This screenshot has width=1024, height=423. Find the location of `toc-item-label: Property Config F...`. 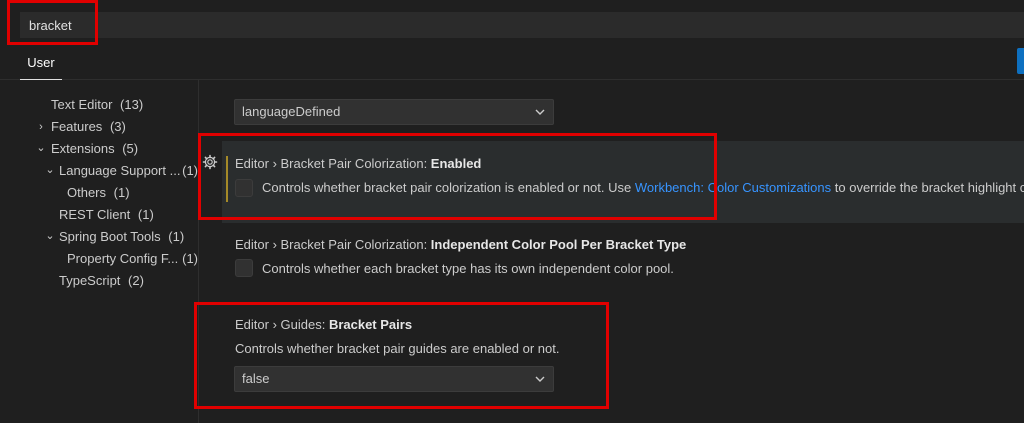

toc-item-label: Property Config F... is located at coordinates (123, 258).